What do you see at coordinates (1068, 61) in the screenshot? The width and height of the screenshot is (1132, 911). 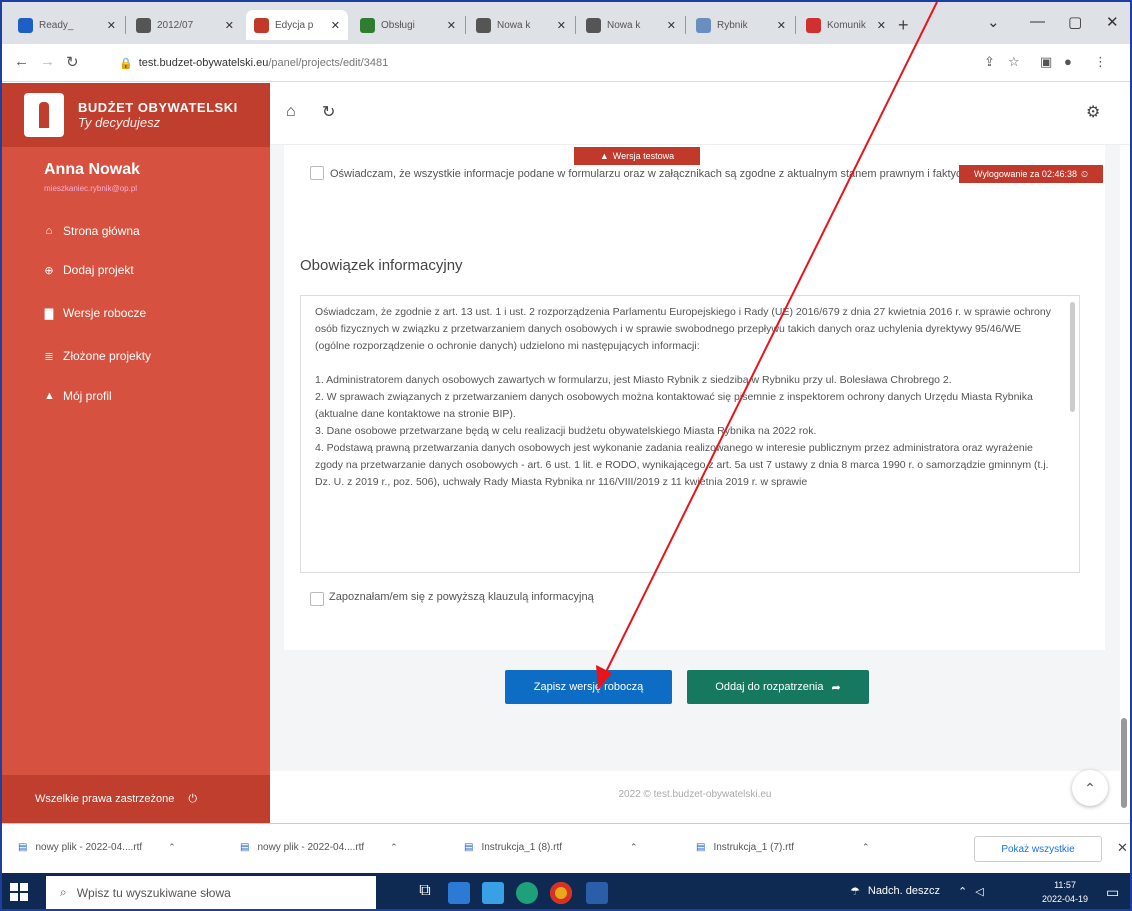 I see `profile-icon: ●` at bounding box center [1068, 61].